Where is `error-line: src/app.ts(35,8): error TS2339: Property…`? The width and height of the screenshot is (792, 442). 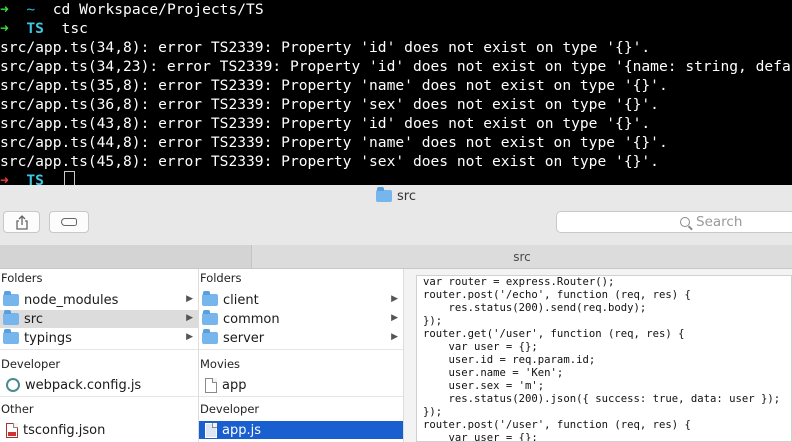 error-line: src/app.ts(35,8): error TS2339: Property… is located at coordinates (334, 85).